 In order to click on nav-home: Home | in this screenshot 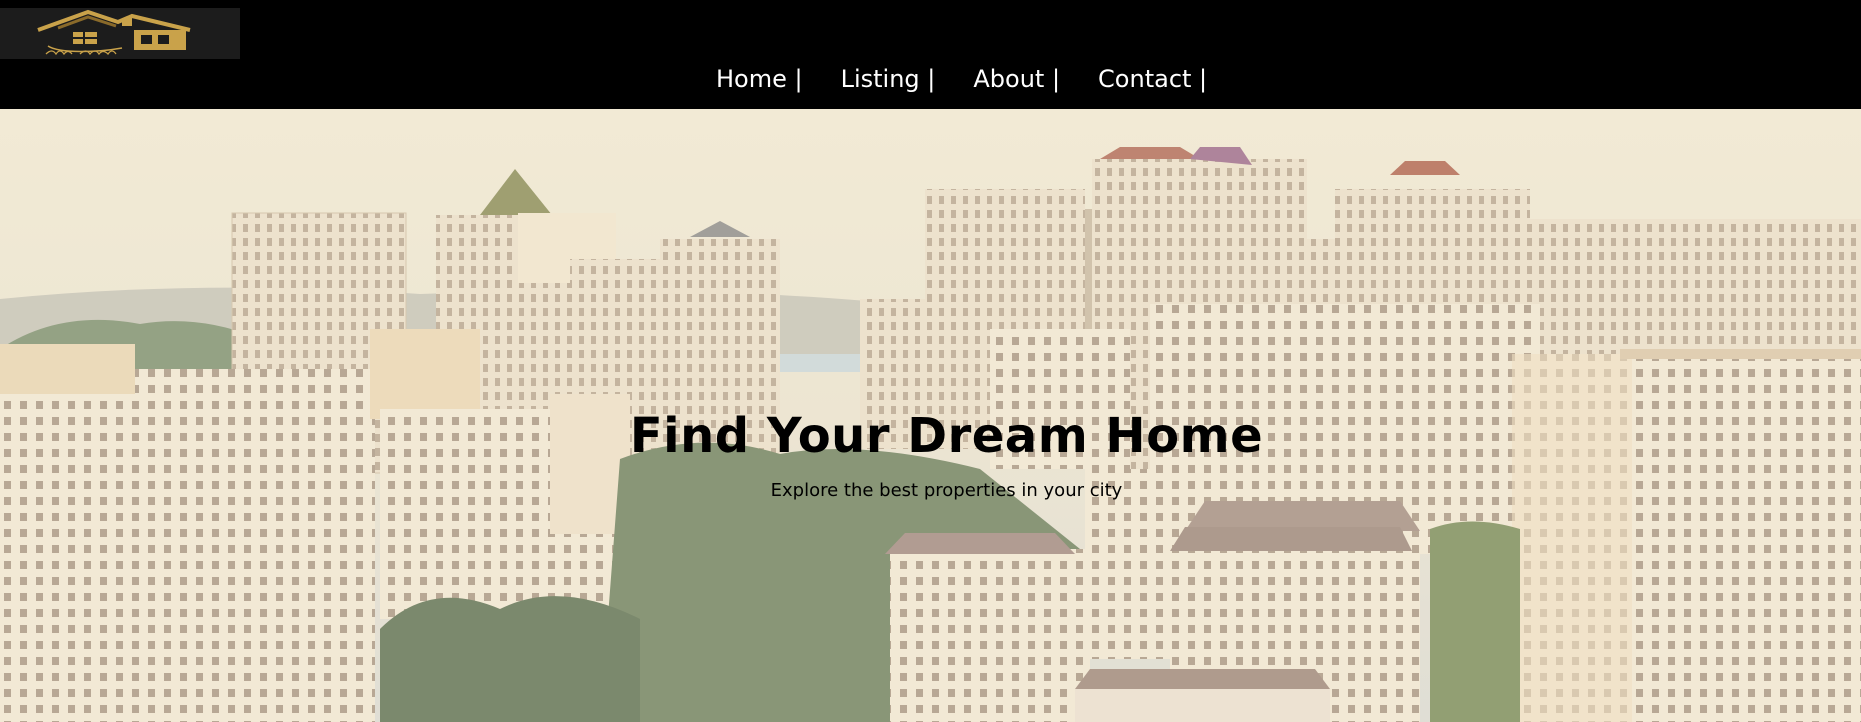, I will do `click(759, 79)`.